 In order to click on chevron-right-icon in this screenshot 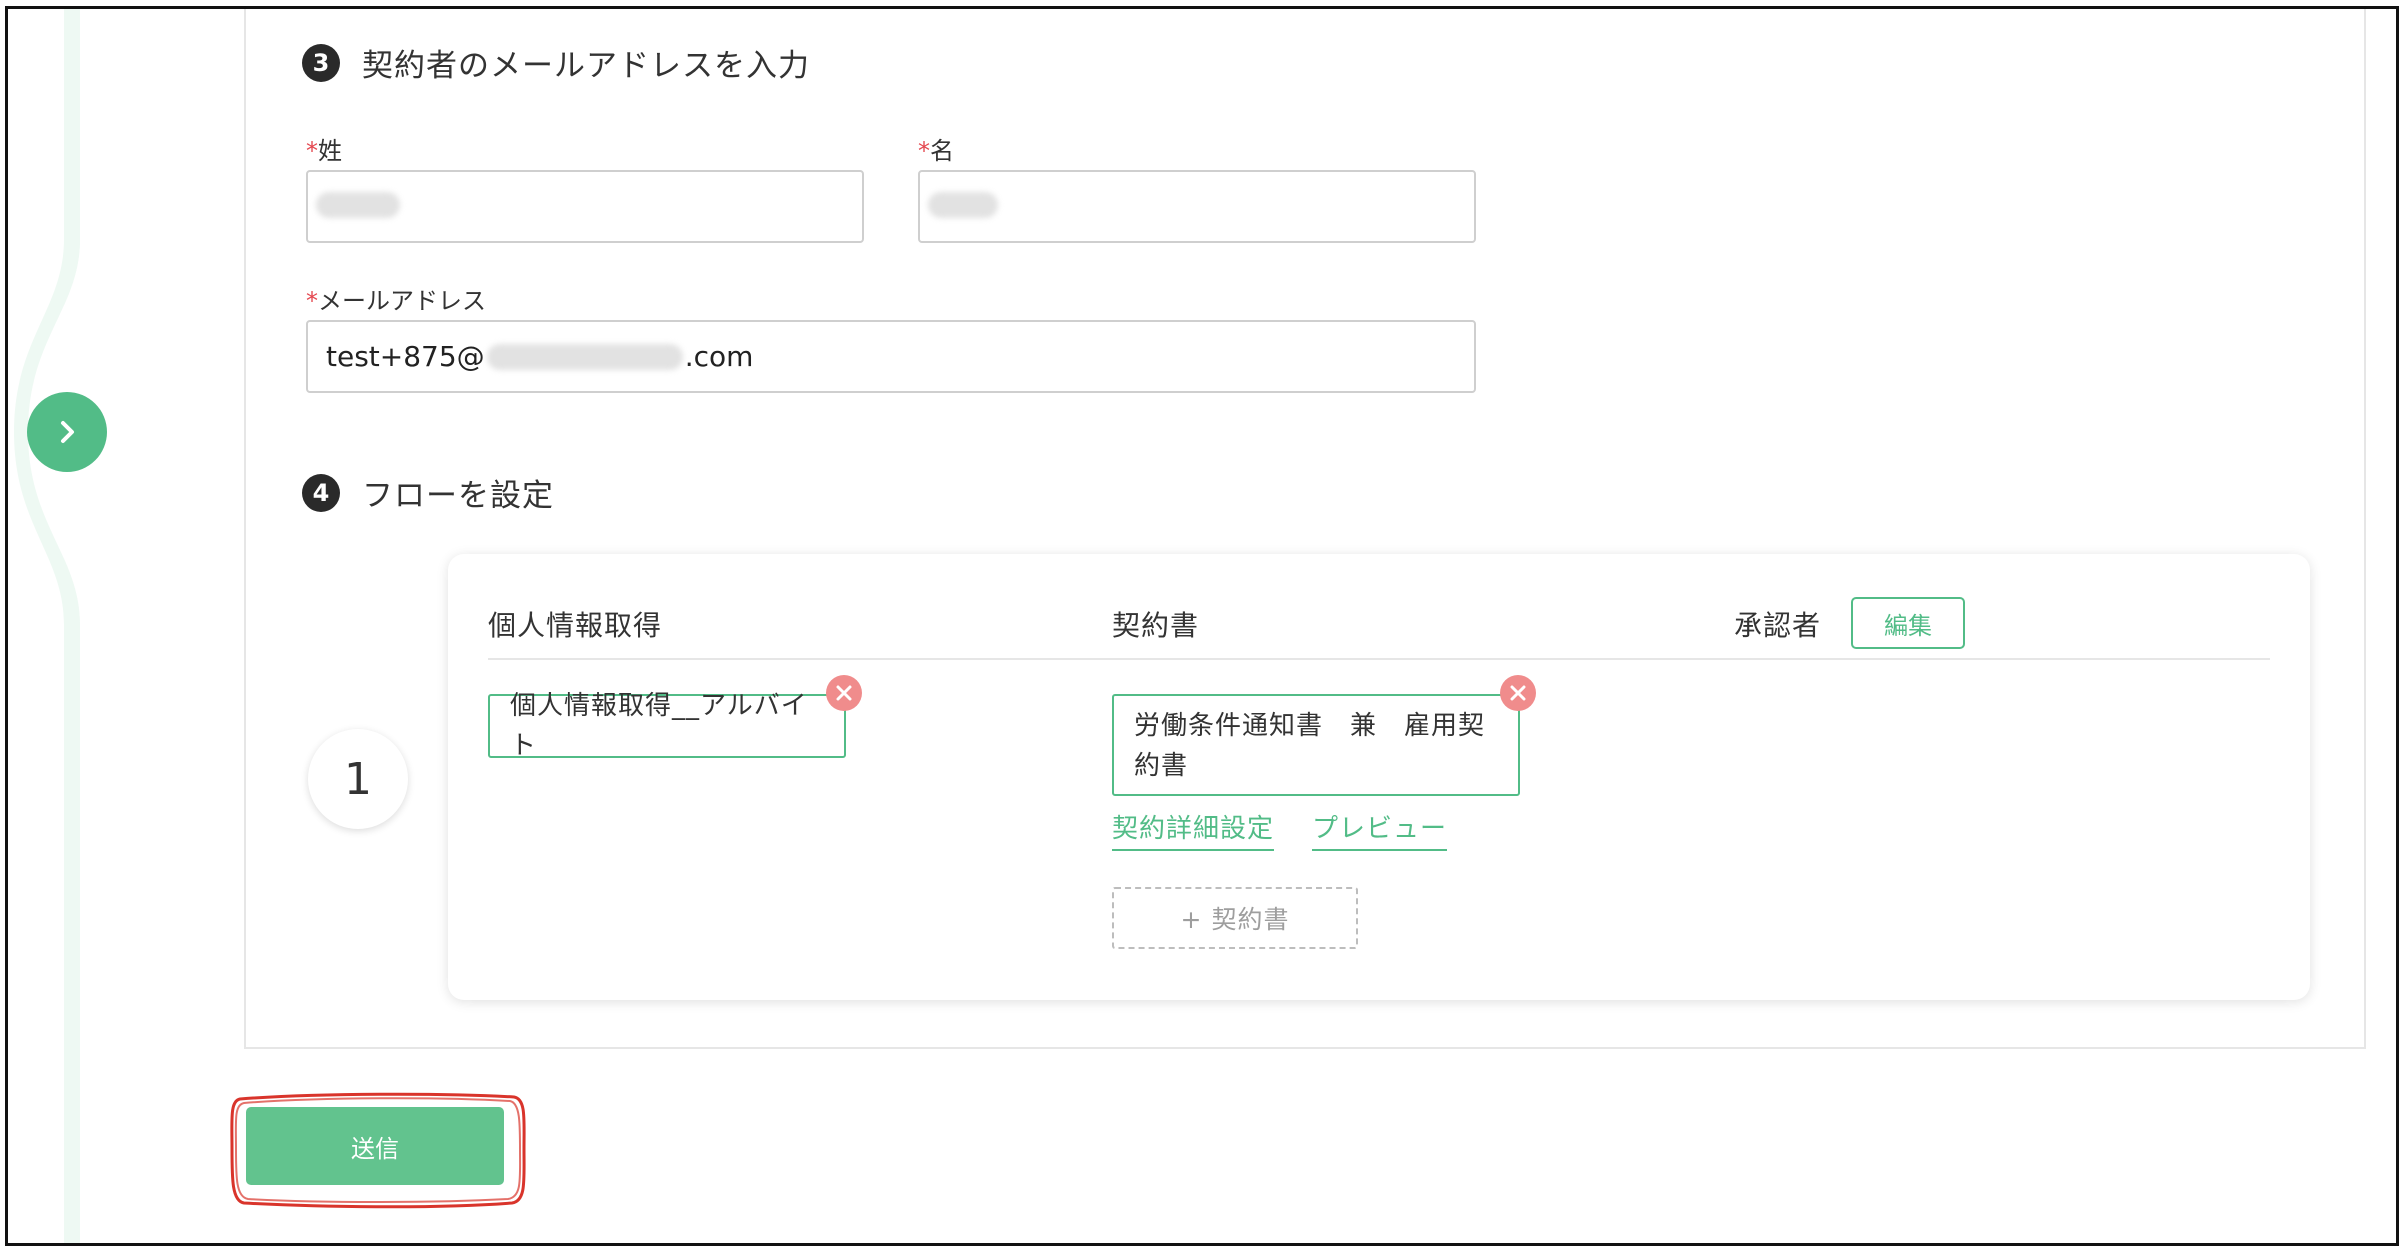, I will do `click(67, 432)`.